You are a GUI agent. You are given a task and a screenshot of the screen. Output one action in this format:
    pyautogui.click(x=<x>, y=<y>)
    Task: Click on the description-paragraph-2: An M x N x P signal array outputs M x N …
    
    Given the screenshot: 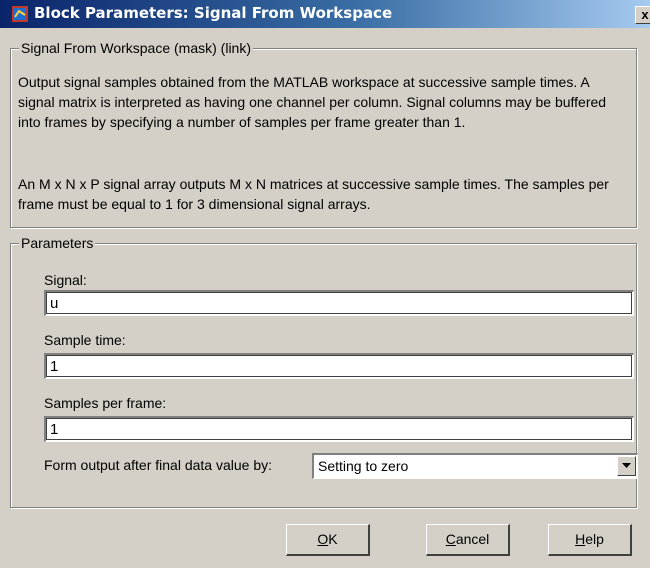 What is the action you would take?
    pyautogui.click(x=313, y=194)
    